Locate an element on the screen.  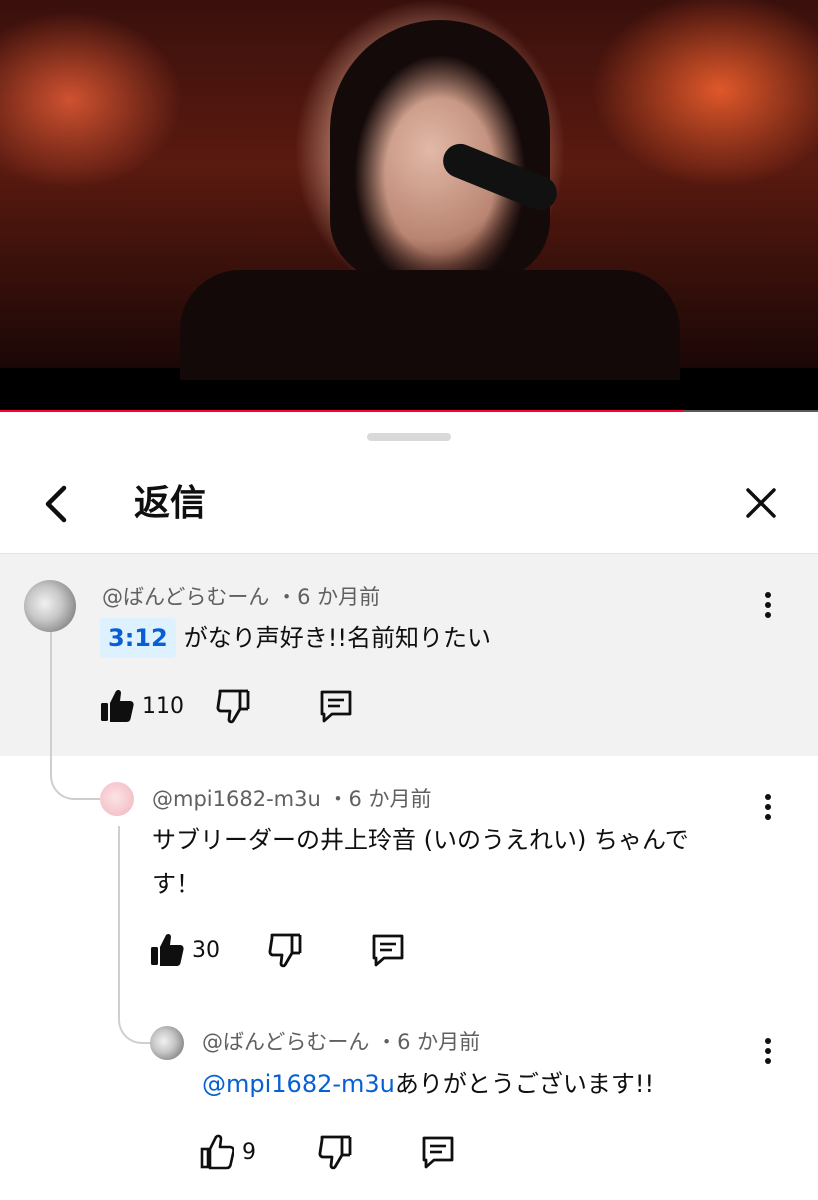
close-icon is located at coordinates (761, 503).